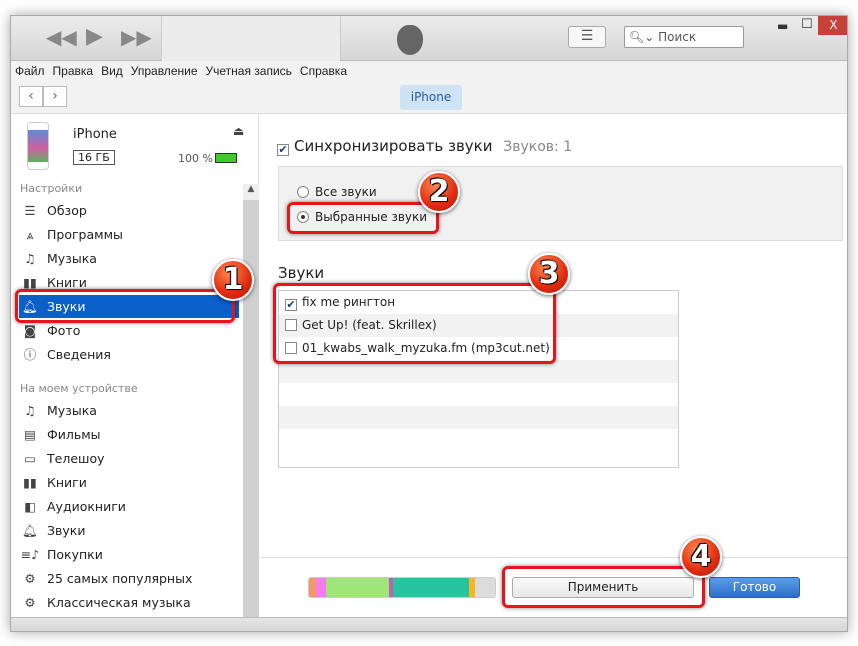 The height and width of the screenshot is (646, 858). Describe the element at coordinates (79, 354) in the screenshot. I see `sidebar-item-label: Сведения` at that location.